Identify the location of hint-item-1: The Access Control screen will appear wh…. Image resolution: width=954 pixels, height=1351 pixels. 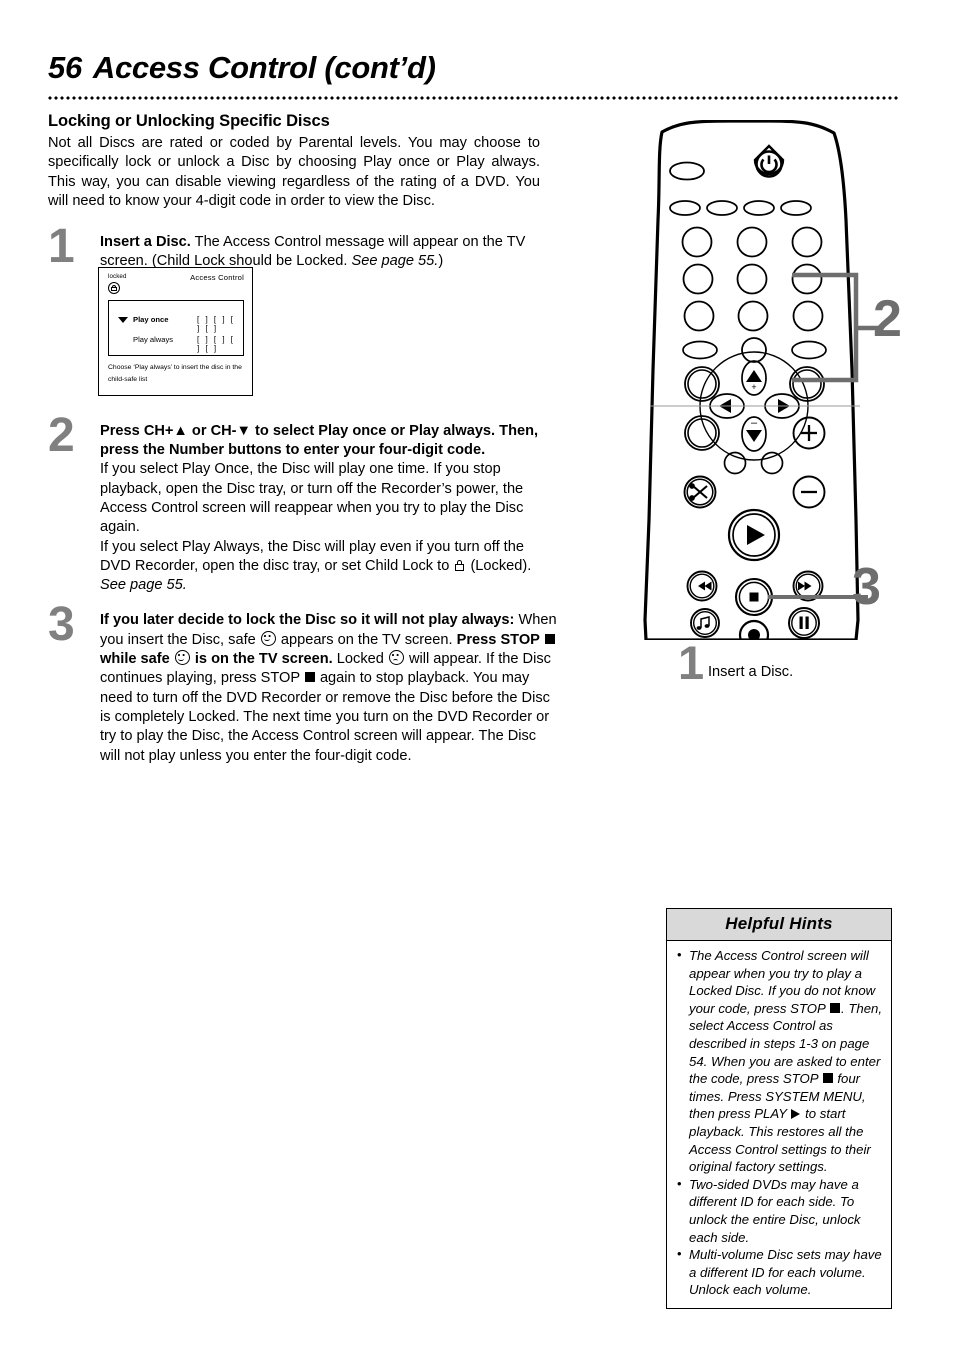
(779, 1061).